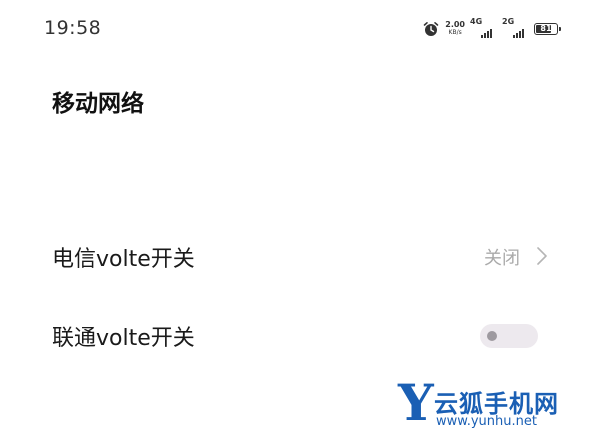  I want to click on signal-sim1: 4G, so click(482, 27).